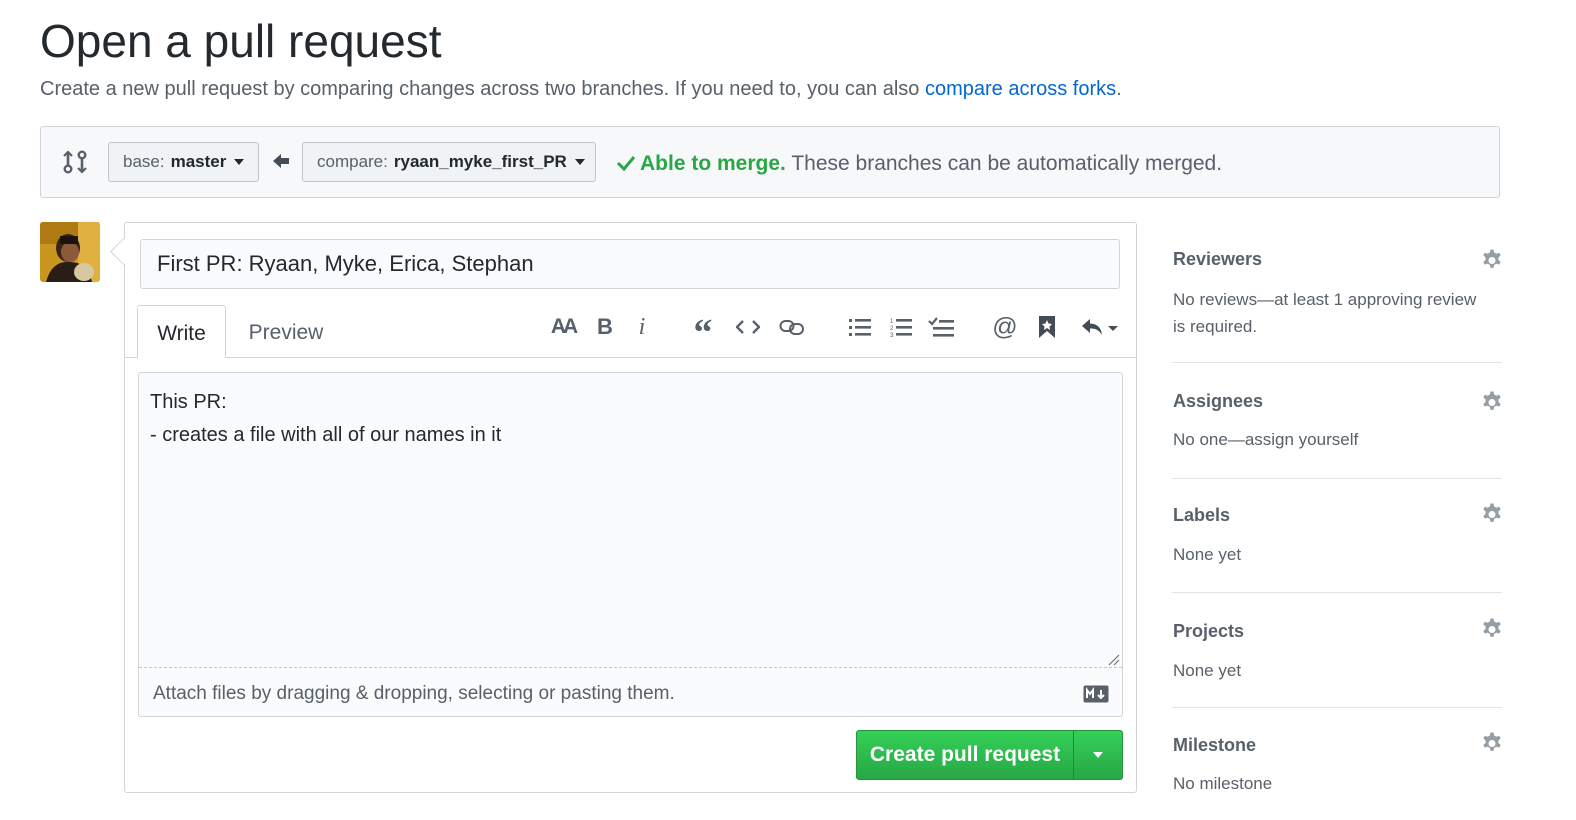 This screenshot has width=1576, height=820. I want to click on bulleted-list-icon, so click(860, 327).